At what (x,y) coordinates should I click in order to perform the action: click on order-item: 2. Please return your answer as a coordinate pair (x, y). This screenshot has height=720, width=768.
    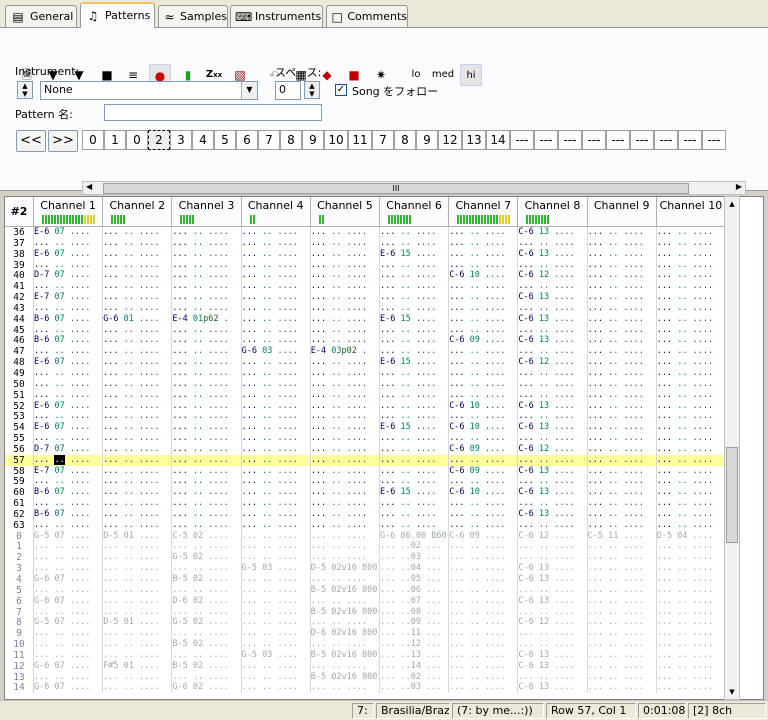
    Looking at the image, I should click on (159, 140).